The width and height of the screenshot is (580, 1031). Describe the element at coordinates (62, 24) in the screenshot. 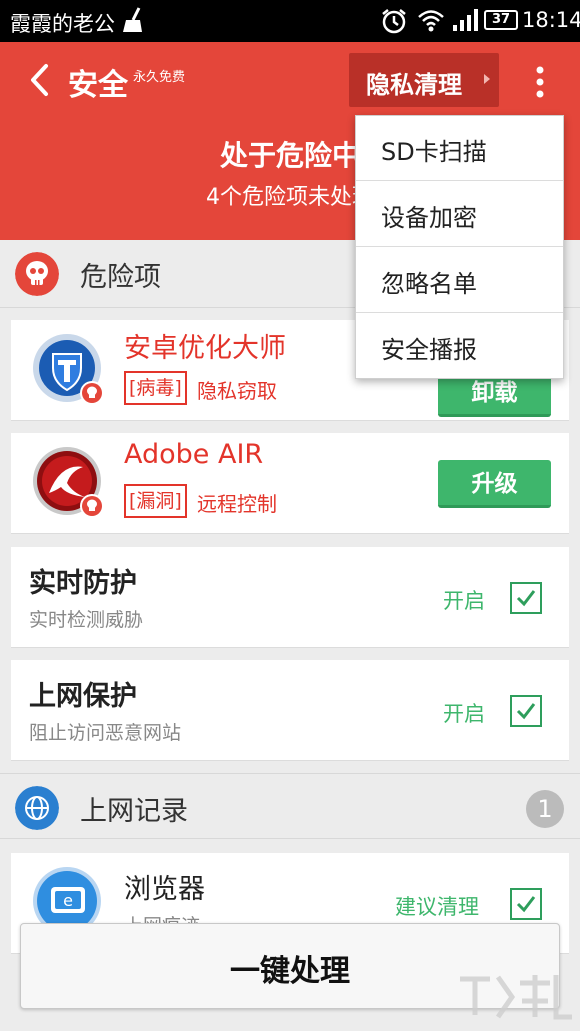

I see `carrier-name: 霞霞的老公` at that location.